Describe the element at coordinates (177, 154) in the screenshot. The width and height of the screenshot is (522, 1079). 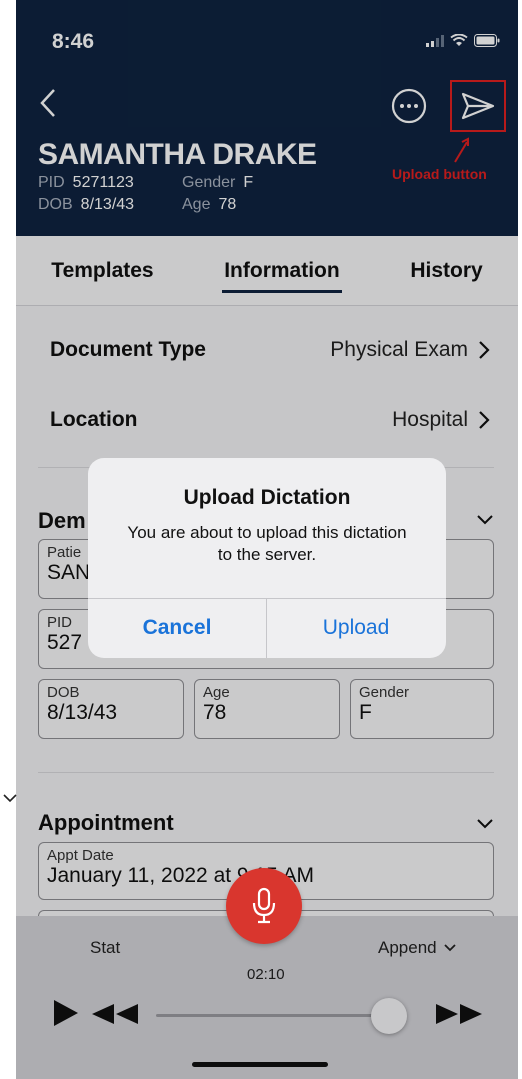
I see `patient-name: SAMANTHA DRAKE` at that location.